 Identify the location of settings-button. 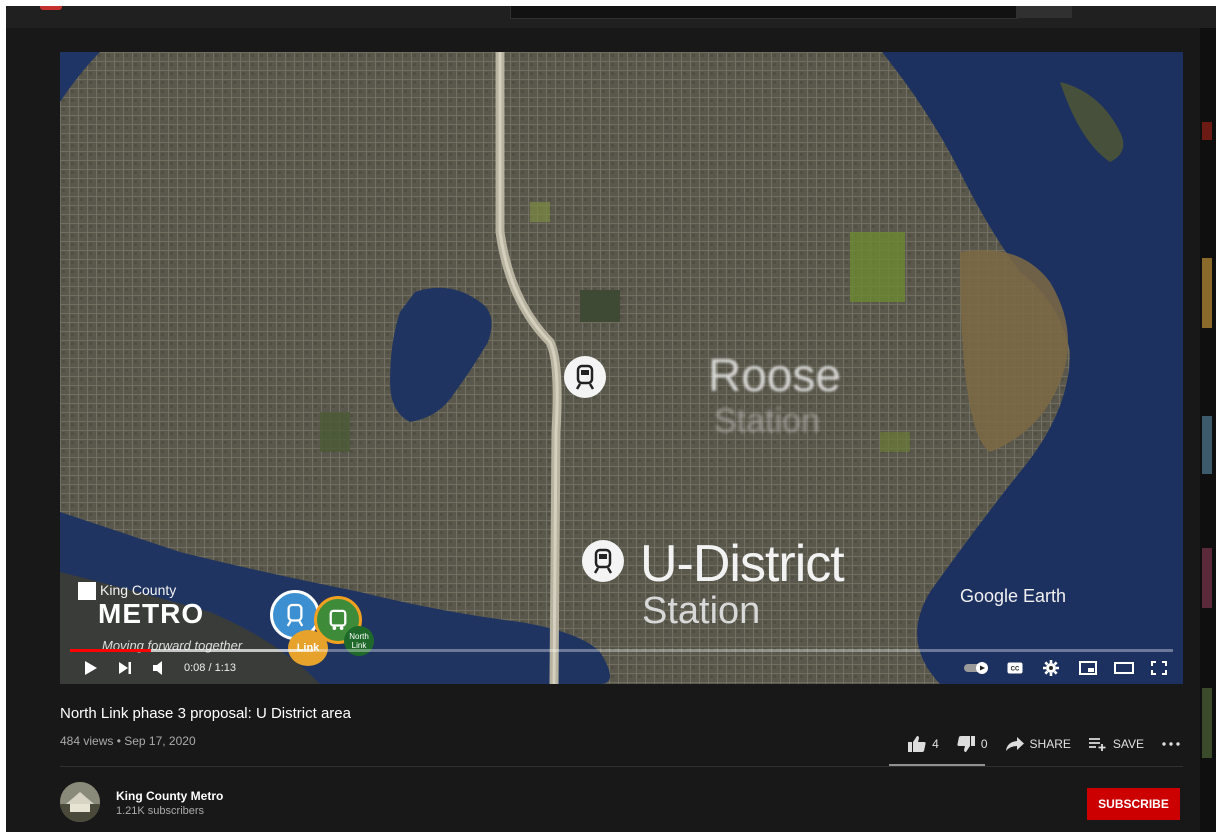
(1051, 668).